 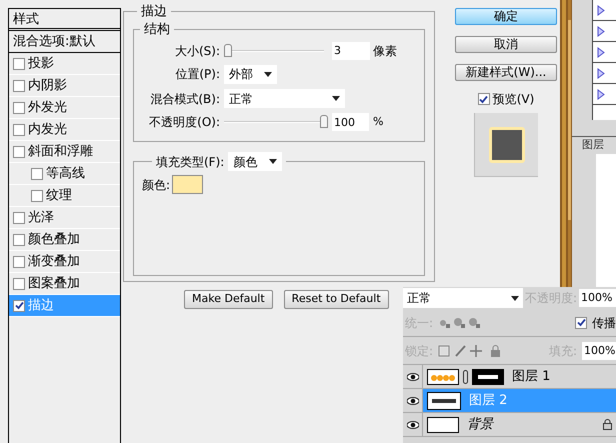 What do you see at coordinates (197, 74) in the screenshot?
I see `position-label: 位置(P):` at bounding box center [197, 74].